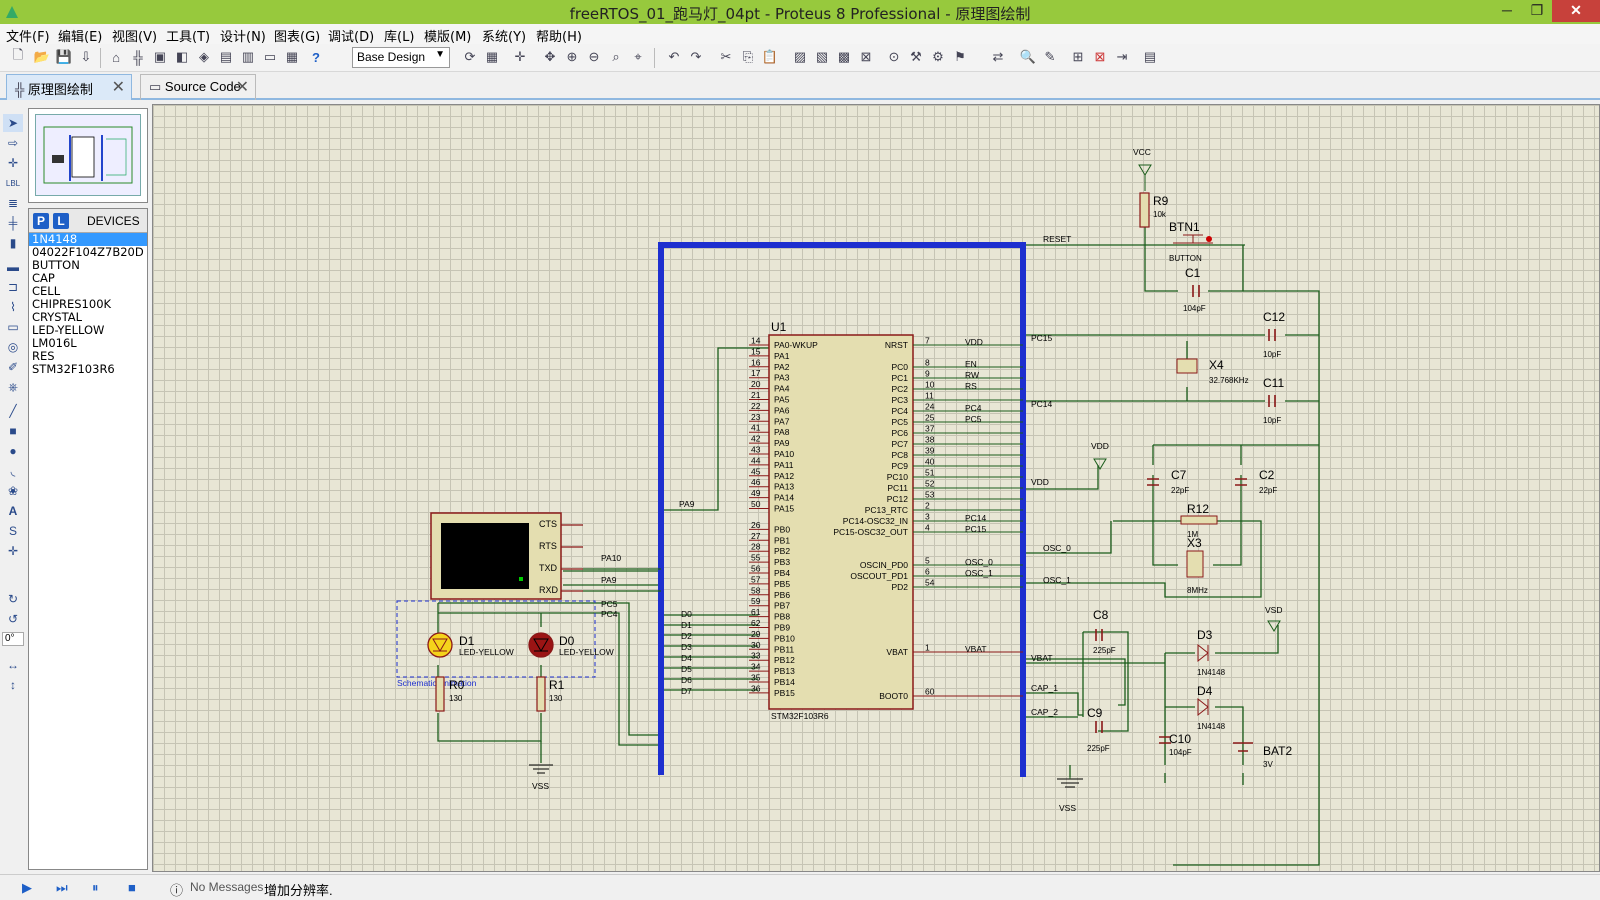 The image size is (1600, 900). Describe the element at coordinates (160, 57) in the screenshot. I see `pcb-icon: ▣` at that location.